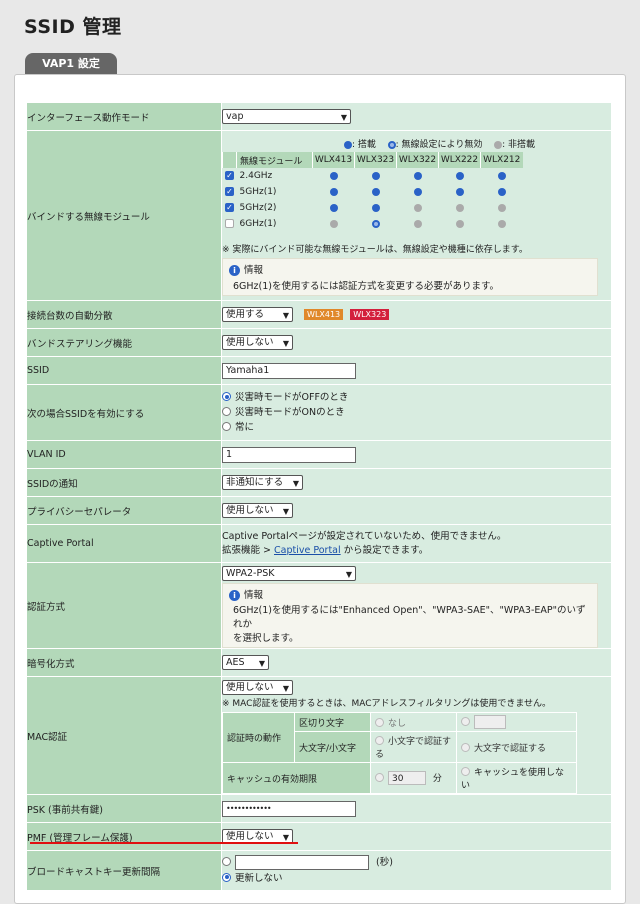  What do you see at coordinates (258, 737) in the screenshot?
I see `action-label: 認証時の動作` at bounding box center [258, 737].